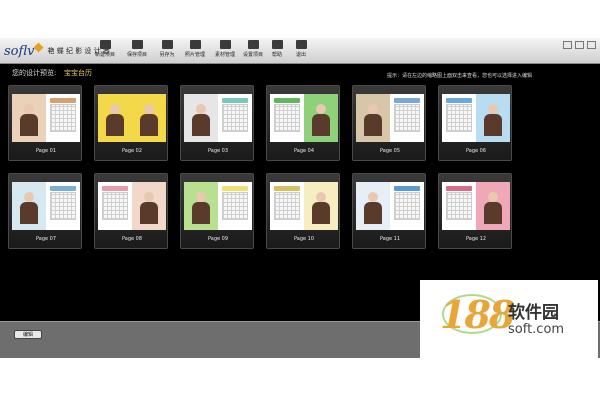 This screenshot has height=400, width=600. I want to click on toolbar-button-label: 照片管理, so click(194, 55).